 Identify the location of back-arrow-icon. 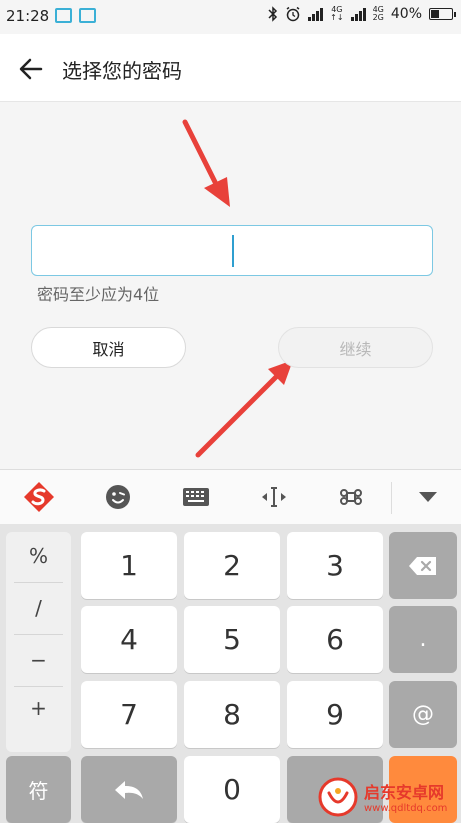
(31, 69).